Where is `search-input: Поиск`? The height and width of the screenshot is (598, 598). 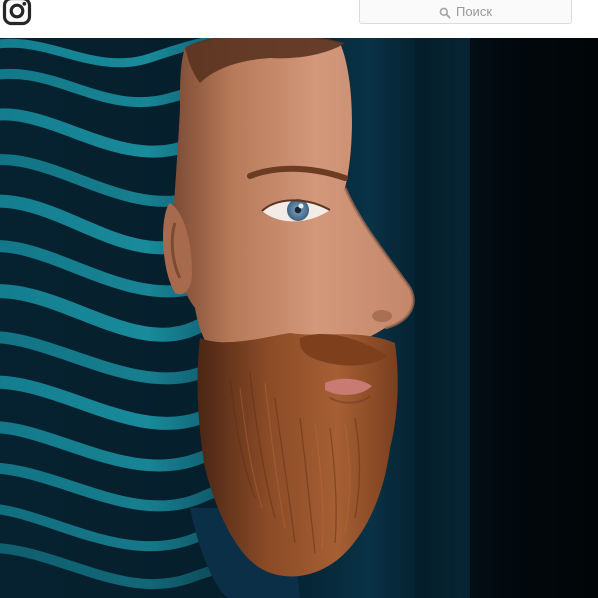
search-input: Поиск is located at coordinates (465, 12).